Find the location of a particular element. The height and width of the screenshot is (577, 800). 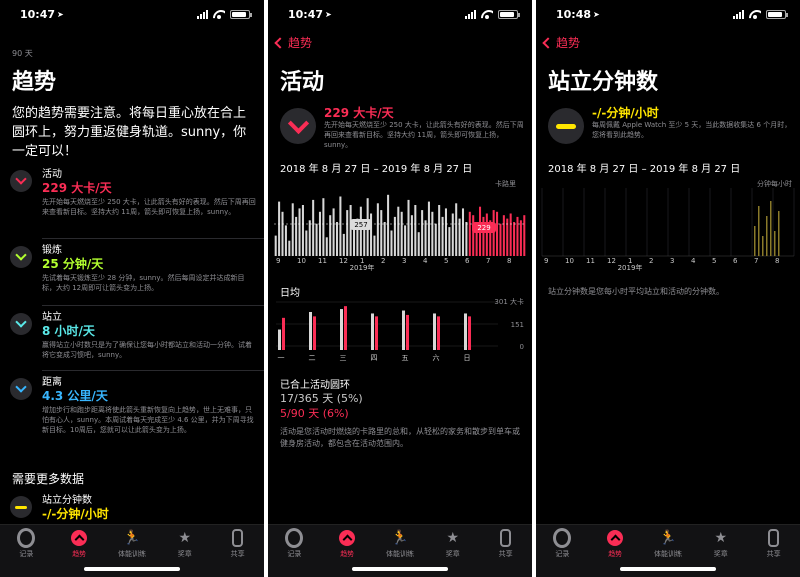

weekday-label: 三 is located at coordinates (343, 358).